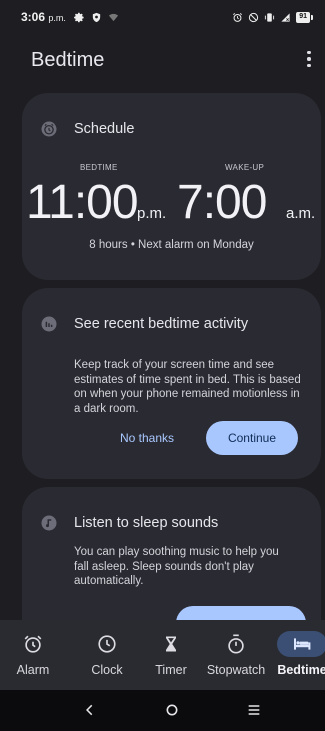 The image size is (325, 731). I want to click on gear-icon, so click(78, 17).